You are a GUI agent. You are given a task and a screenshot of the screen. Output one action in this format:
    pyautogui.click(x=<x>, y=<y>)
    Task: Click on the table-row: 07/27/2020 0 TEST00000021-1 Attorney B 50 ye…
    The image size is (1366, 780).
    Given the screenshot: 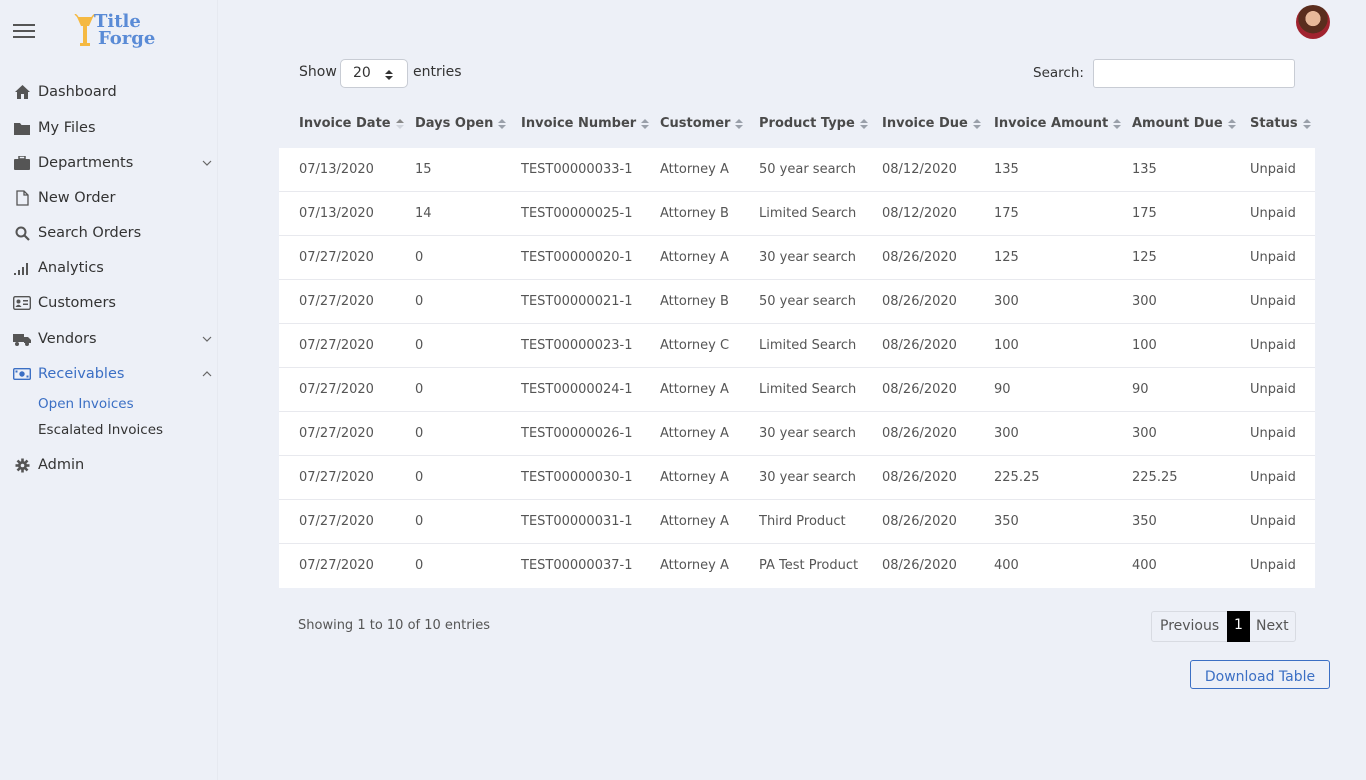 What is the action you would take?
    pyautogui.click(x=797, y=302)
    